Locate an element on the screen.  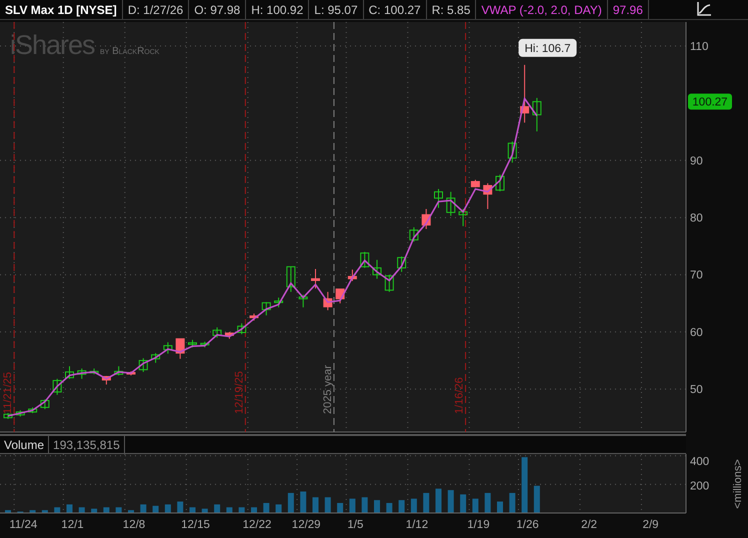
date-axis-label: 12/29 is located at coordinates (306, 525).